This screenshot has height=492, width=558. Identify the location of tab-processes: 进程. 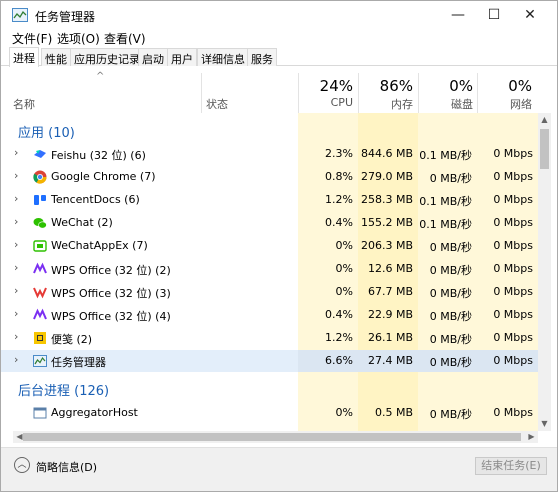
(24, 57).